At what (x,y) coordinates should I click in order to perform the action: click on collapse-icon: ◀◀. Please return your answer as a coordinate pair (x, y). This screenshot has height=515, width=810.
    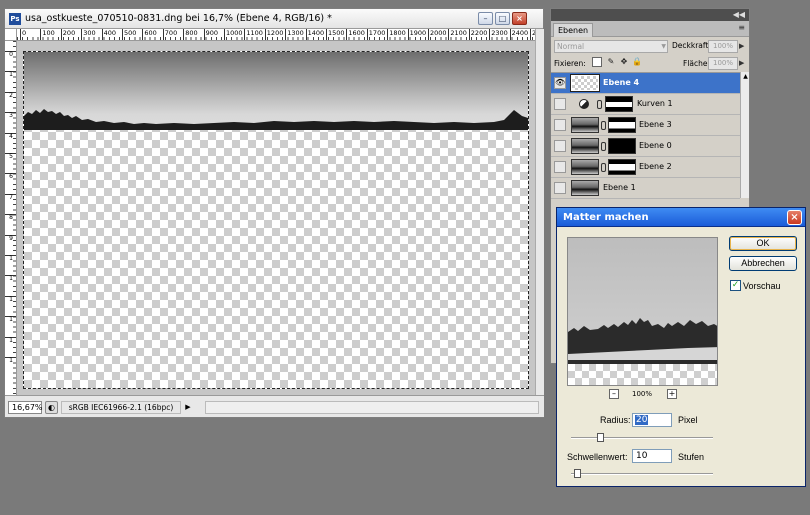
    Looking at the image, I should click on (739, 15).